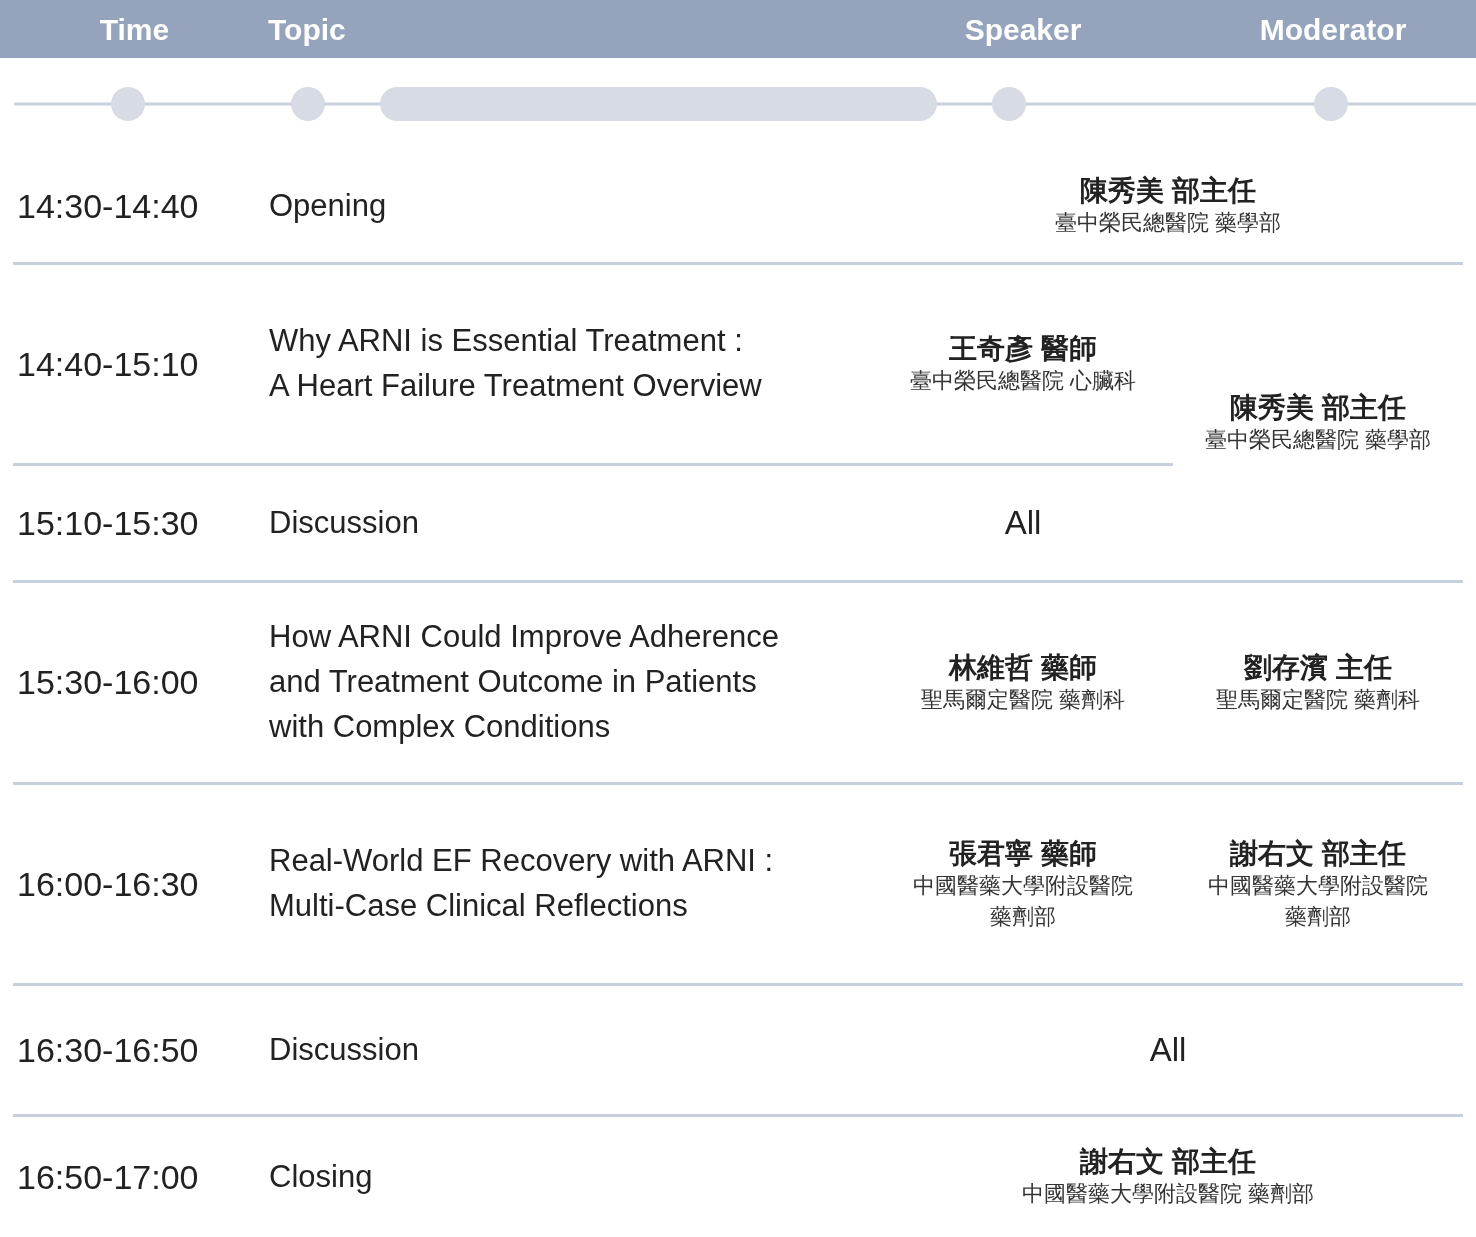 This screenshot has width=1476, height=1237. What do you see at coordinates (134, 29) in the screenshot?
I see `column-header: Time` at bounding box center [134, 29].